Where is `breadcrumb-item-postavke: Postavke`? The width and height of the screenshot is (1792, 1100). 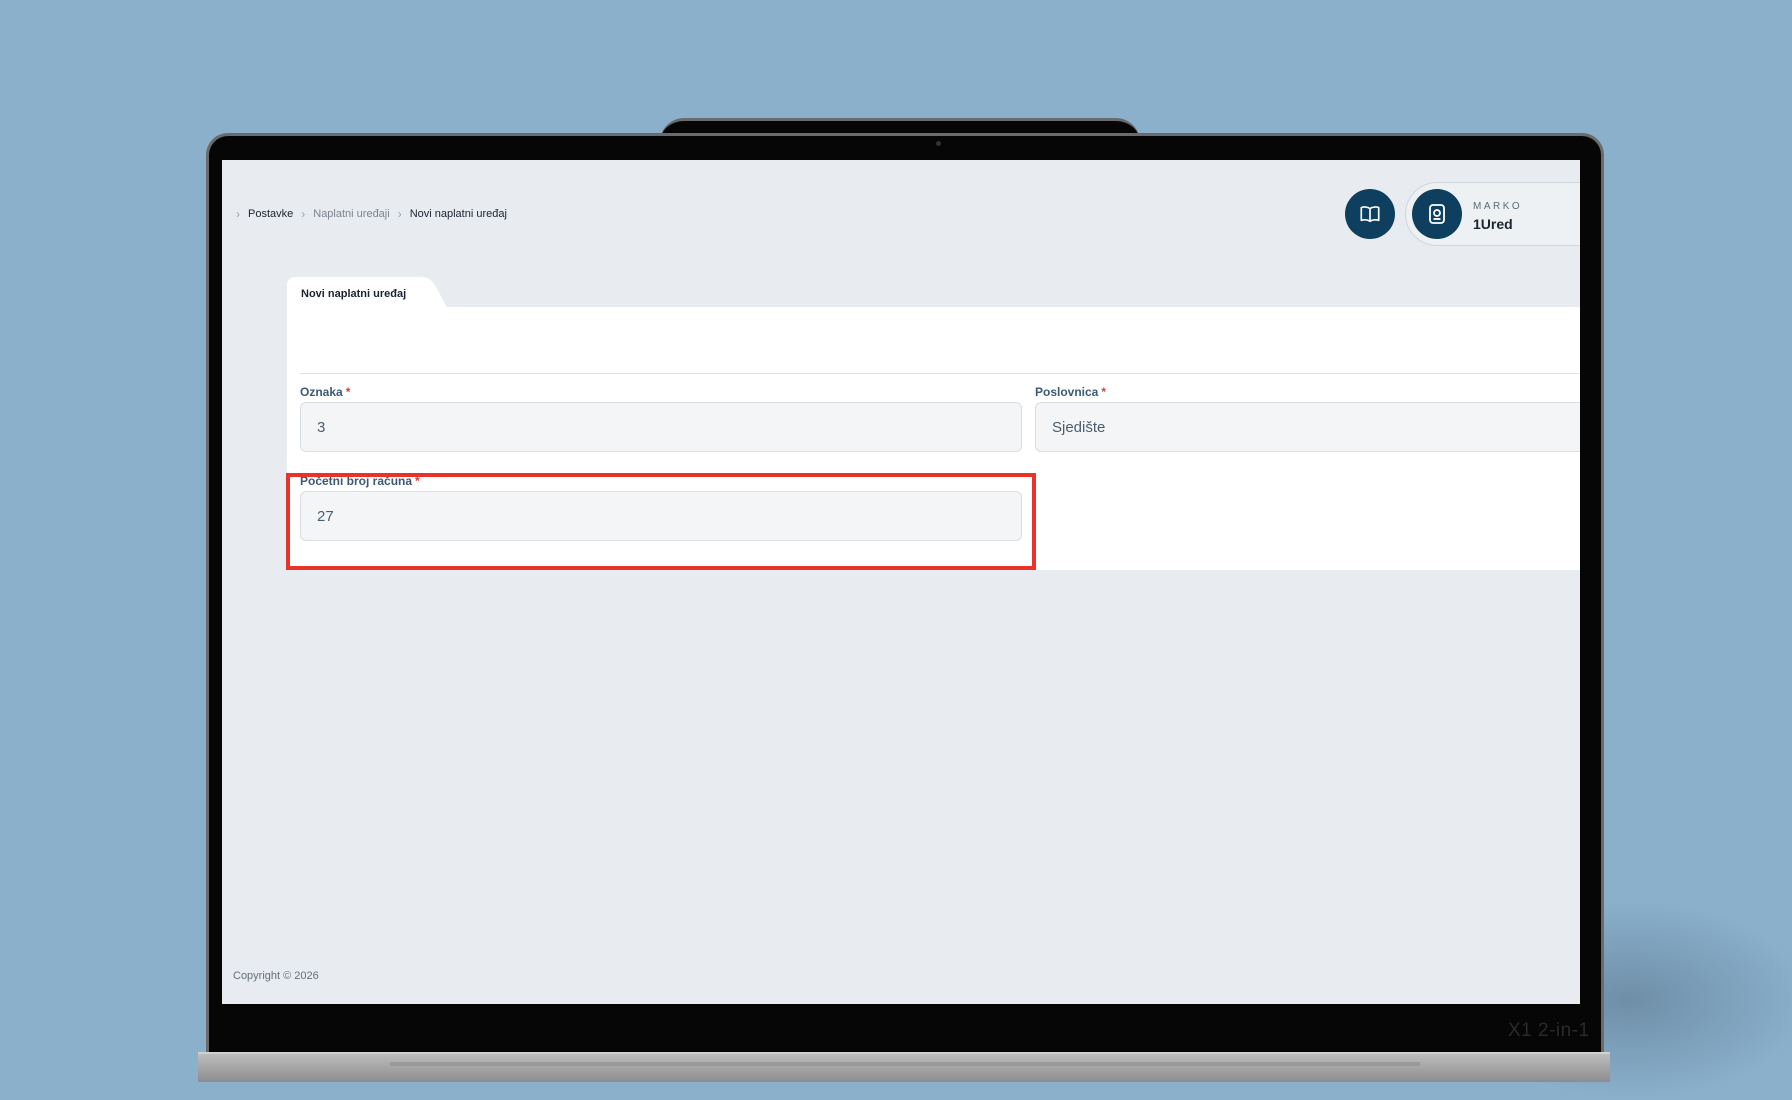
breadcrumb-item-postavke: Postavke is located at coordinates (270, 214).